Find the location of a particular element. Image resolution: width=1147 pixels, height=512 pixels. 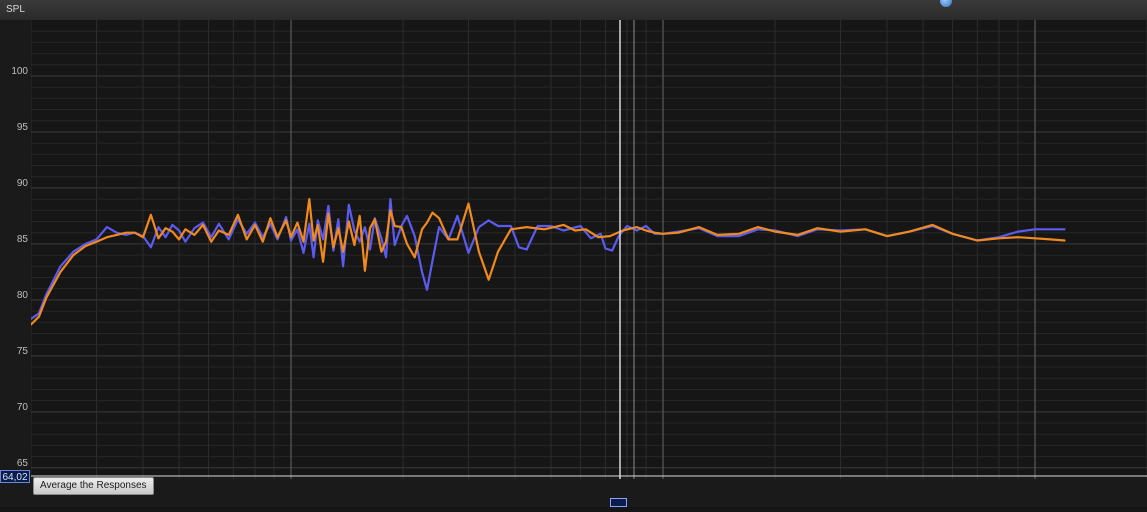

titlebar: SPL is located at coordinates (573, 10).